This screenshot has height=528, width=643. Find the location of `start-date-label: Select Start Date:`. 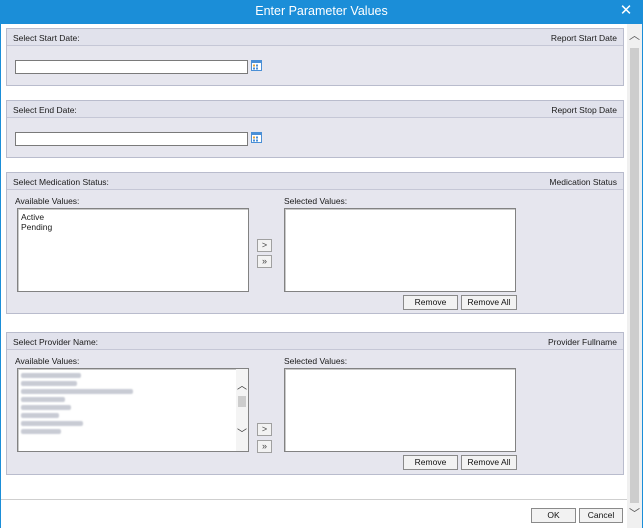

start-date-label: Select Start Date: is located at coordinates (46, 38).